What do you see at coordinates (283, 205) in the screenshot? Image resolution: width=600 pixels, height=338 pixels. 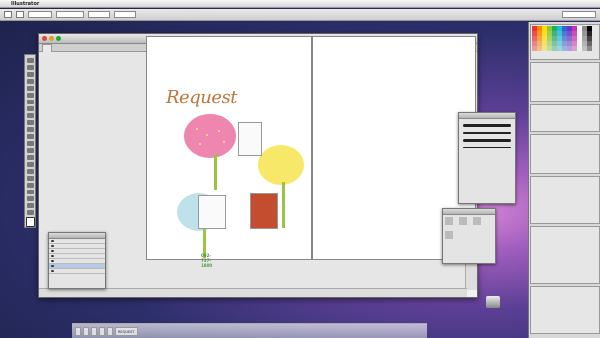 I see `yellow-flower-stem` at bounding box center [283, 205].